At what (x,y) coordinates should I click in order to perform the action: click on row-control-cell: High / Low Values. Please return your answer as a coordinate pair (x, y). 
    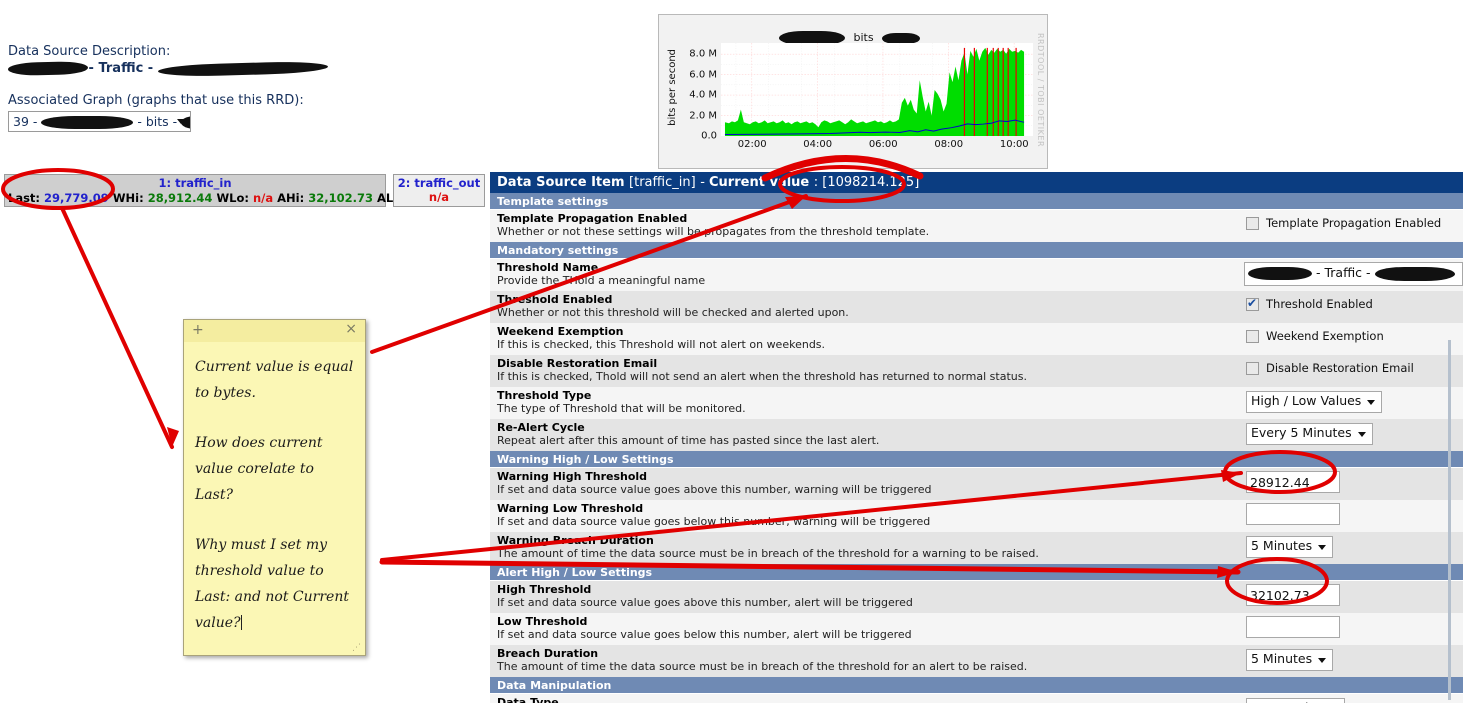
    Looking at the image, I should click on (1352, 400).